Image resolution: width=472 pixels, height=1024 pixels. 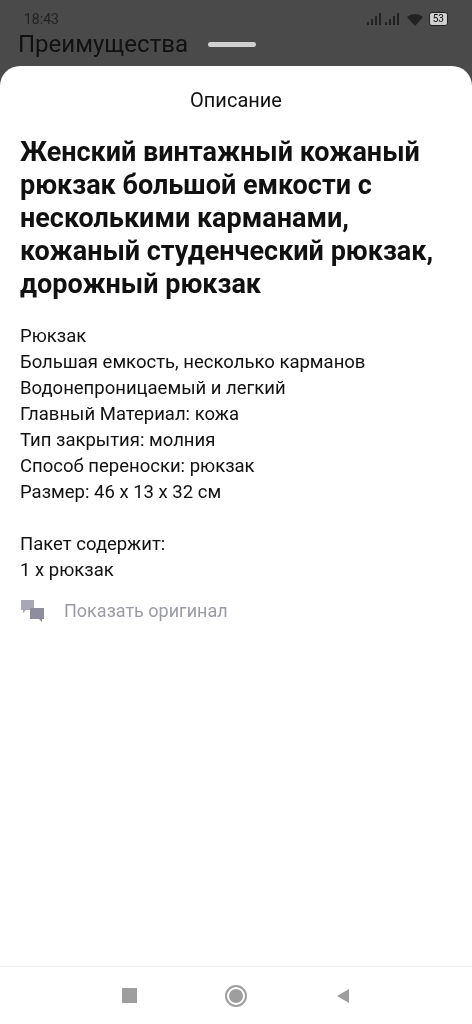 What do you see at coordinates (193, 362) in the screenshot?
I see `feature-line: Большая емкость, несколько карманов` at bounding box center [193, 362].